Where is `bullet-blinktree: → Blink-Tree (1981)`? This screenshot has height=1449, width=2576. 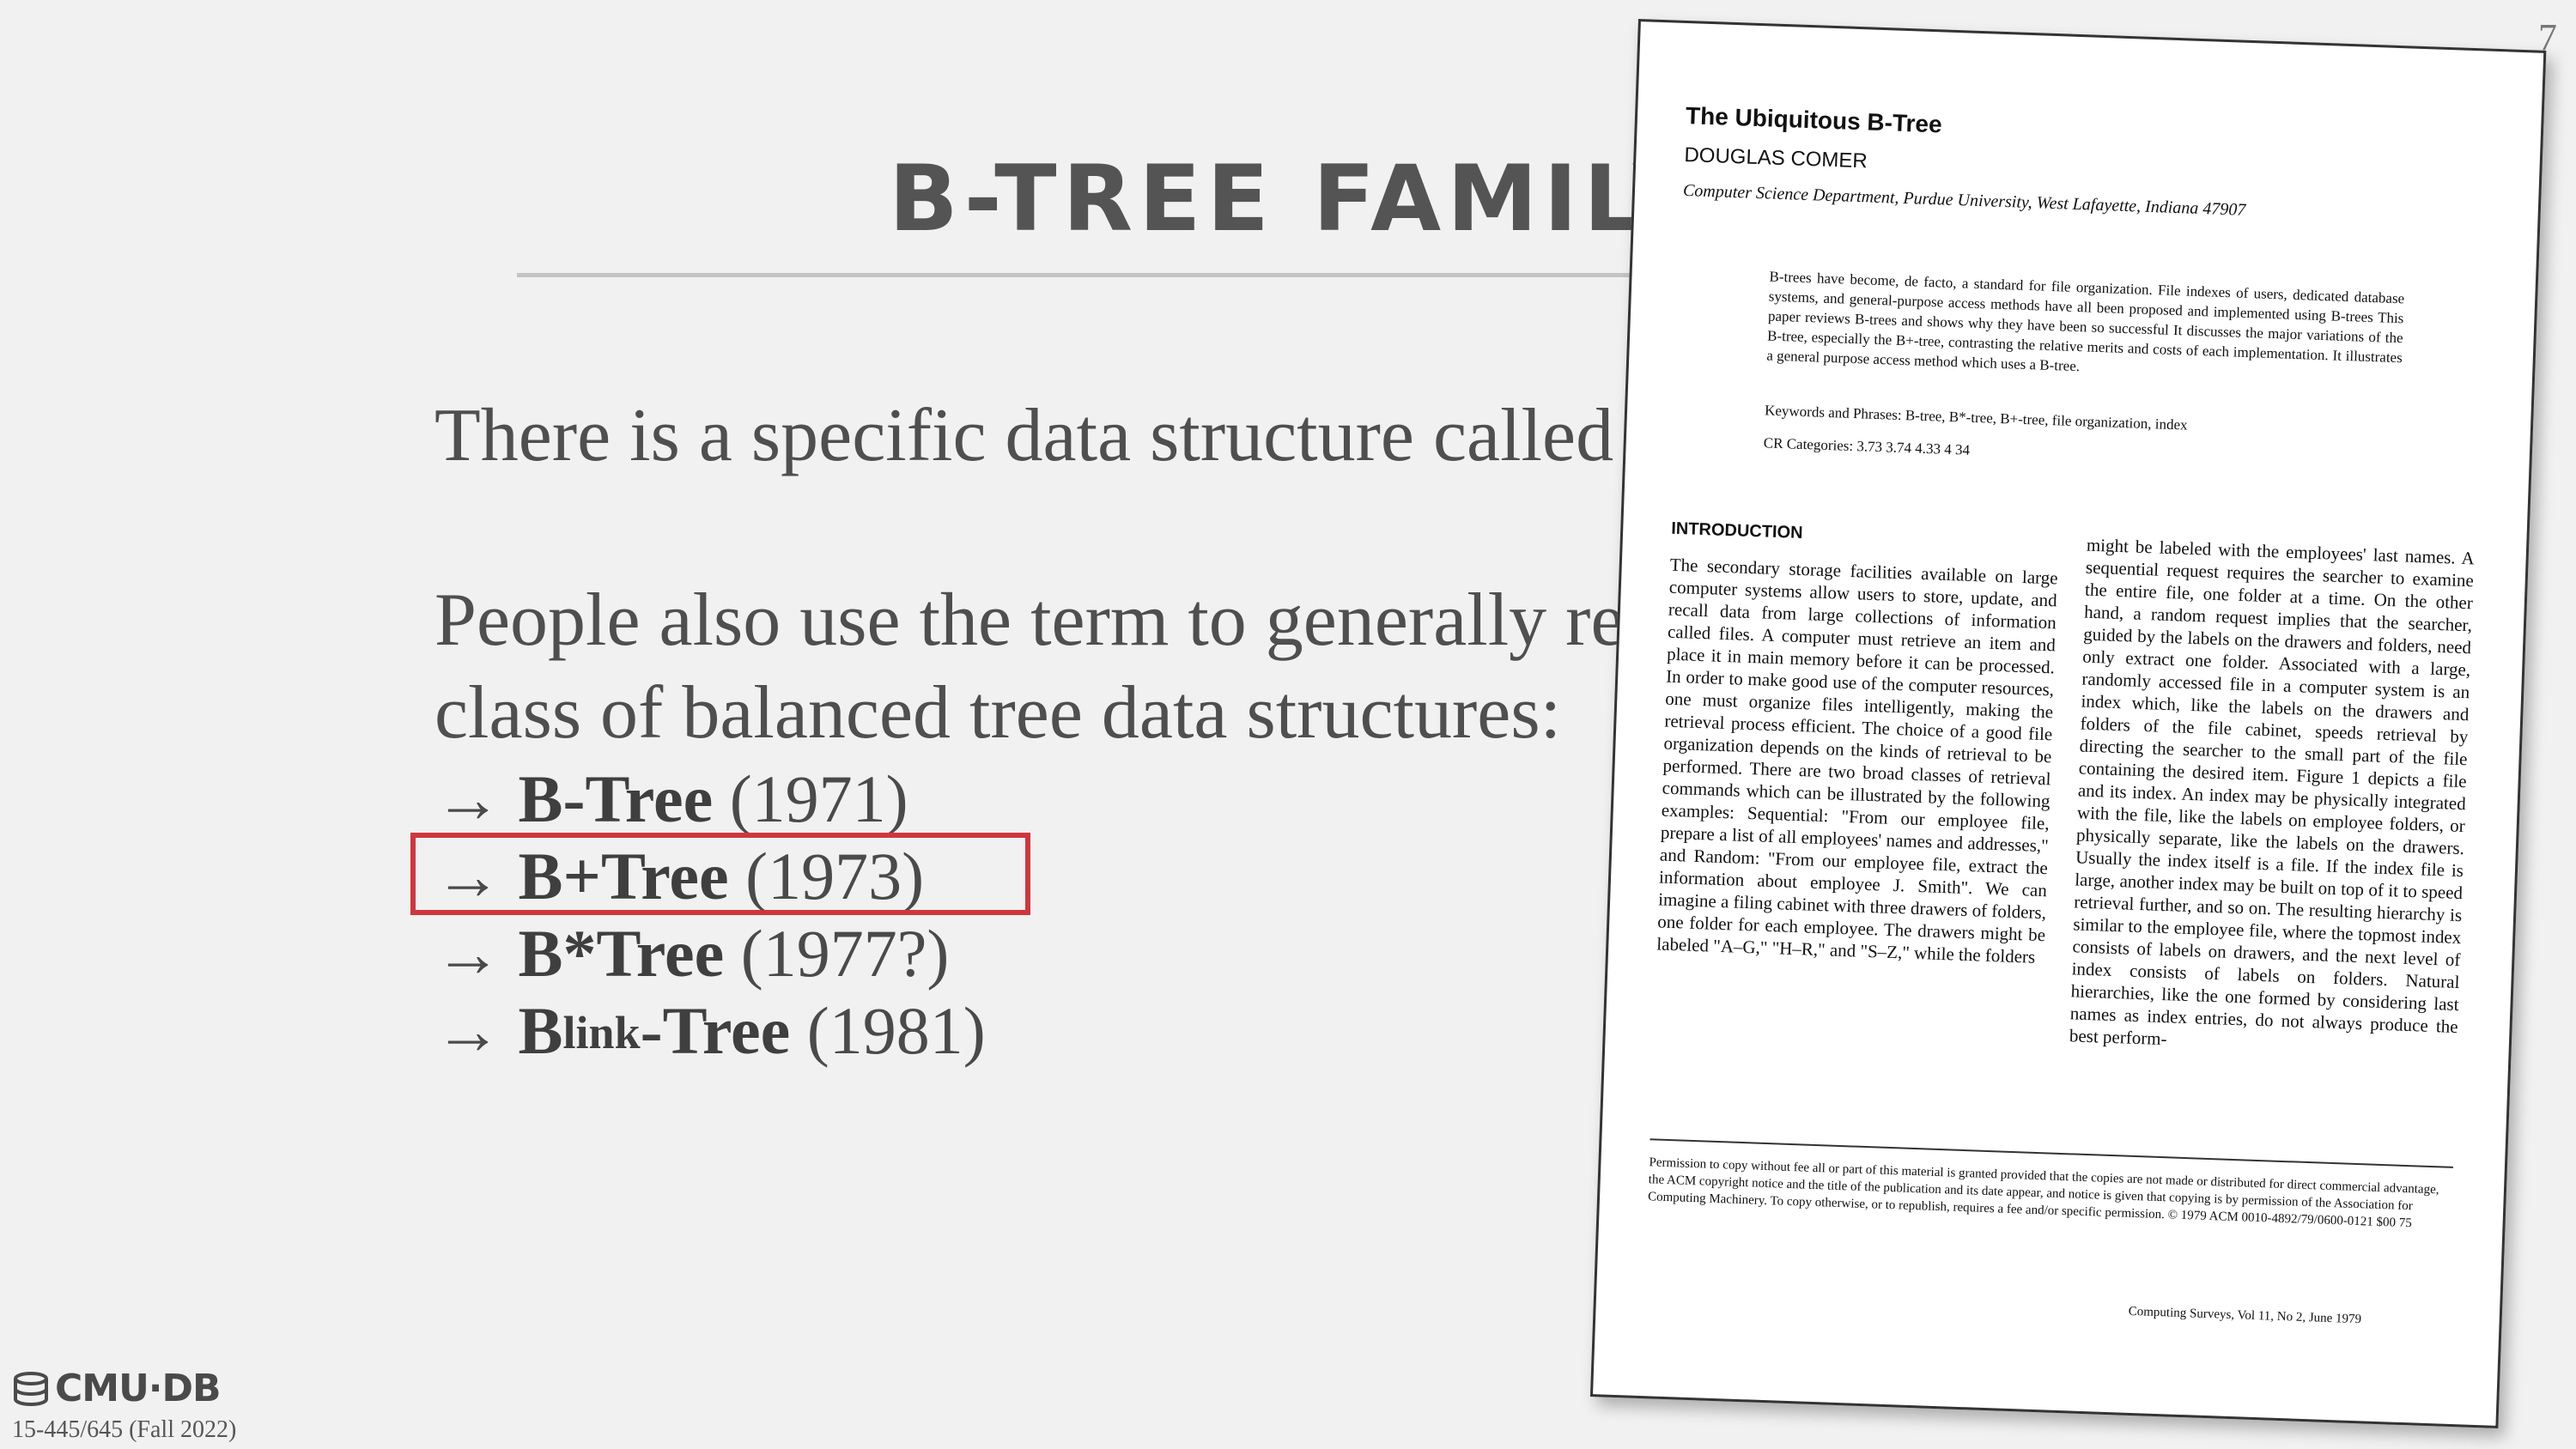
bullet-blinktree: → Blink-Tree (1981) is located at coordinates (710, 1031).